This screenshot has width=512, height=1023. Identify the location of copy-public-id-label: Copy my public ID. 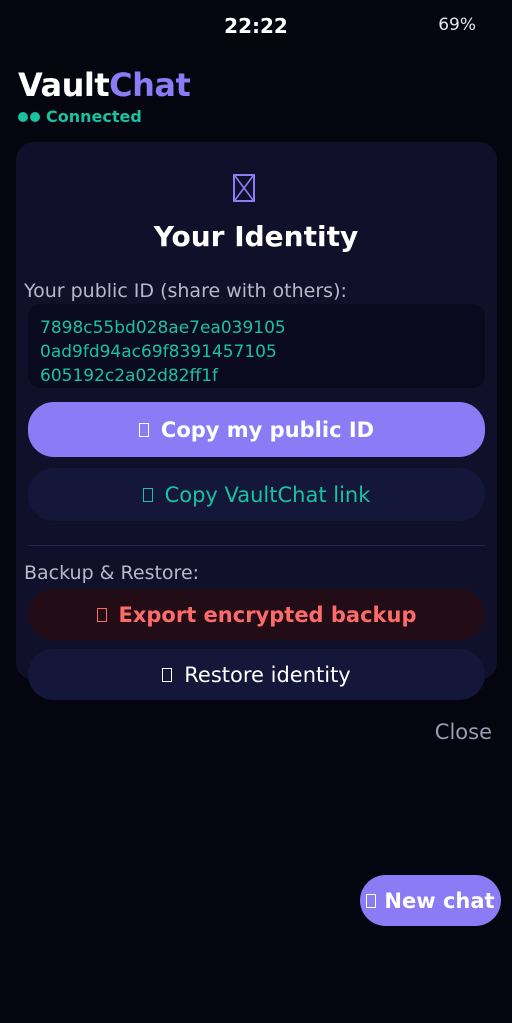
(267, 429).